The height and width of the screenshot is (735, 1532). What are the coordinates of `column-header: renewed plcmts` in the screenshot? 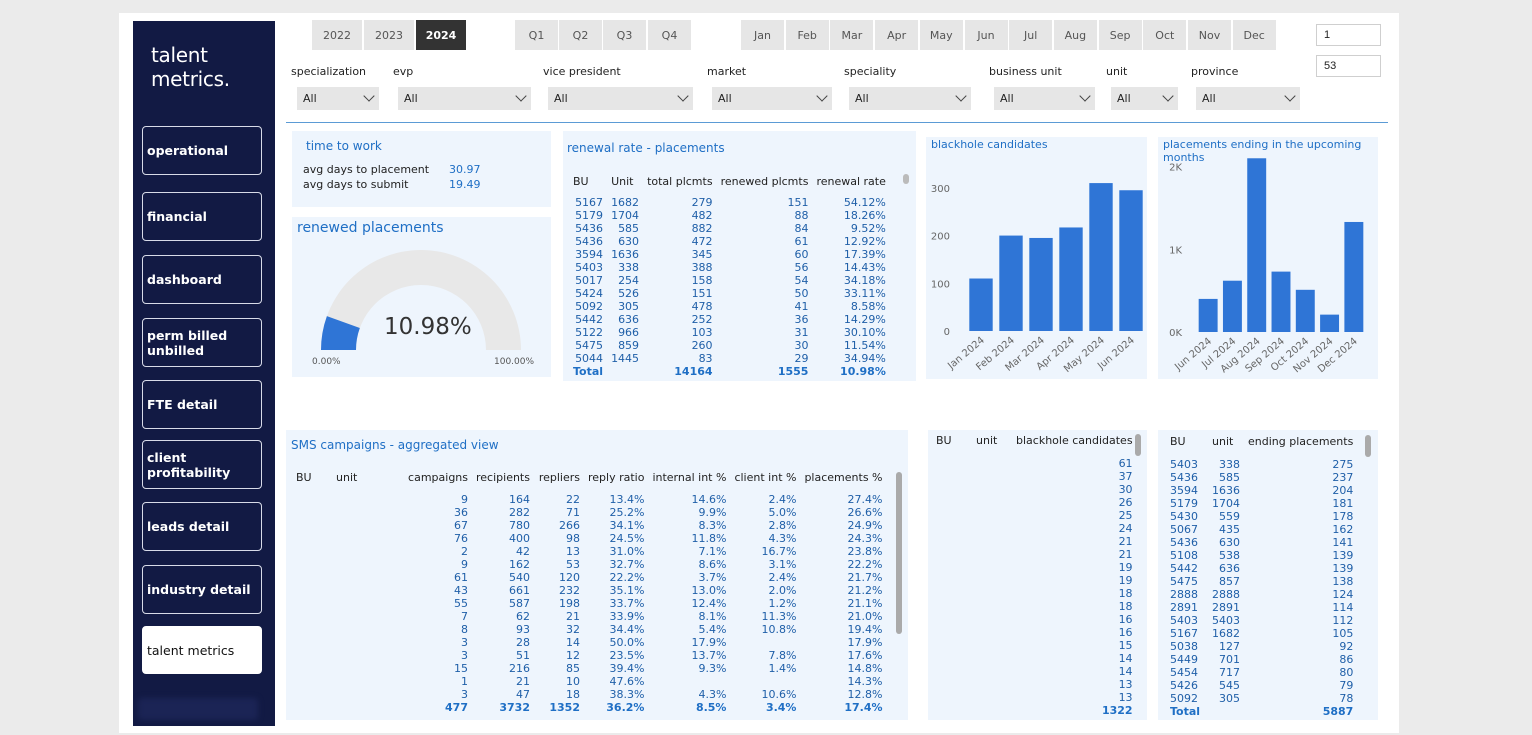 It's located at (765, 184).